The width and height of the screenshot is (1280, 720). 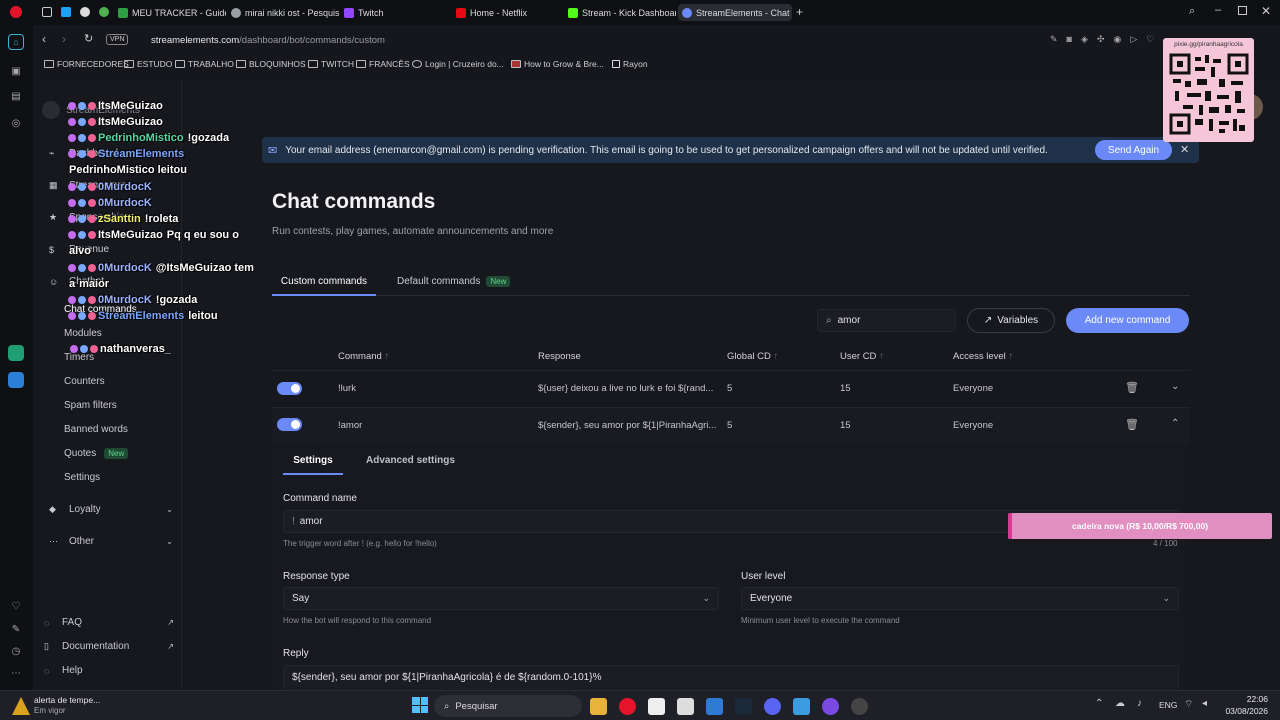 I want to click on bookmark-bloquinhos: BLOQUINHOS, so click(x=271, y=64).